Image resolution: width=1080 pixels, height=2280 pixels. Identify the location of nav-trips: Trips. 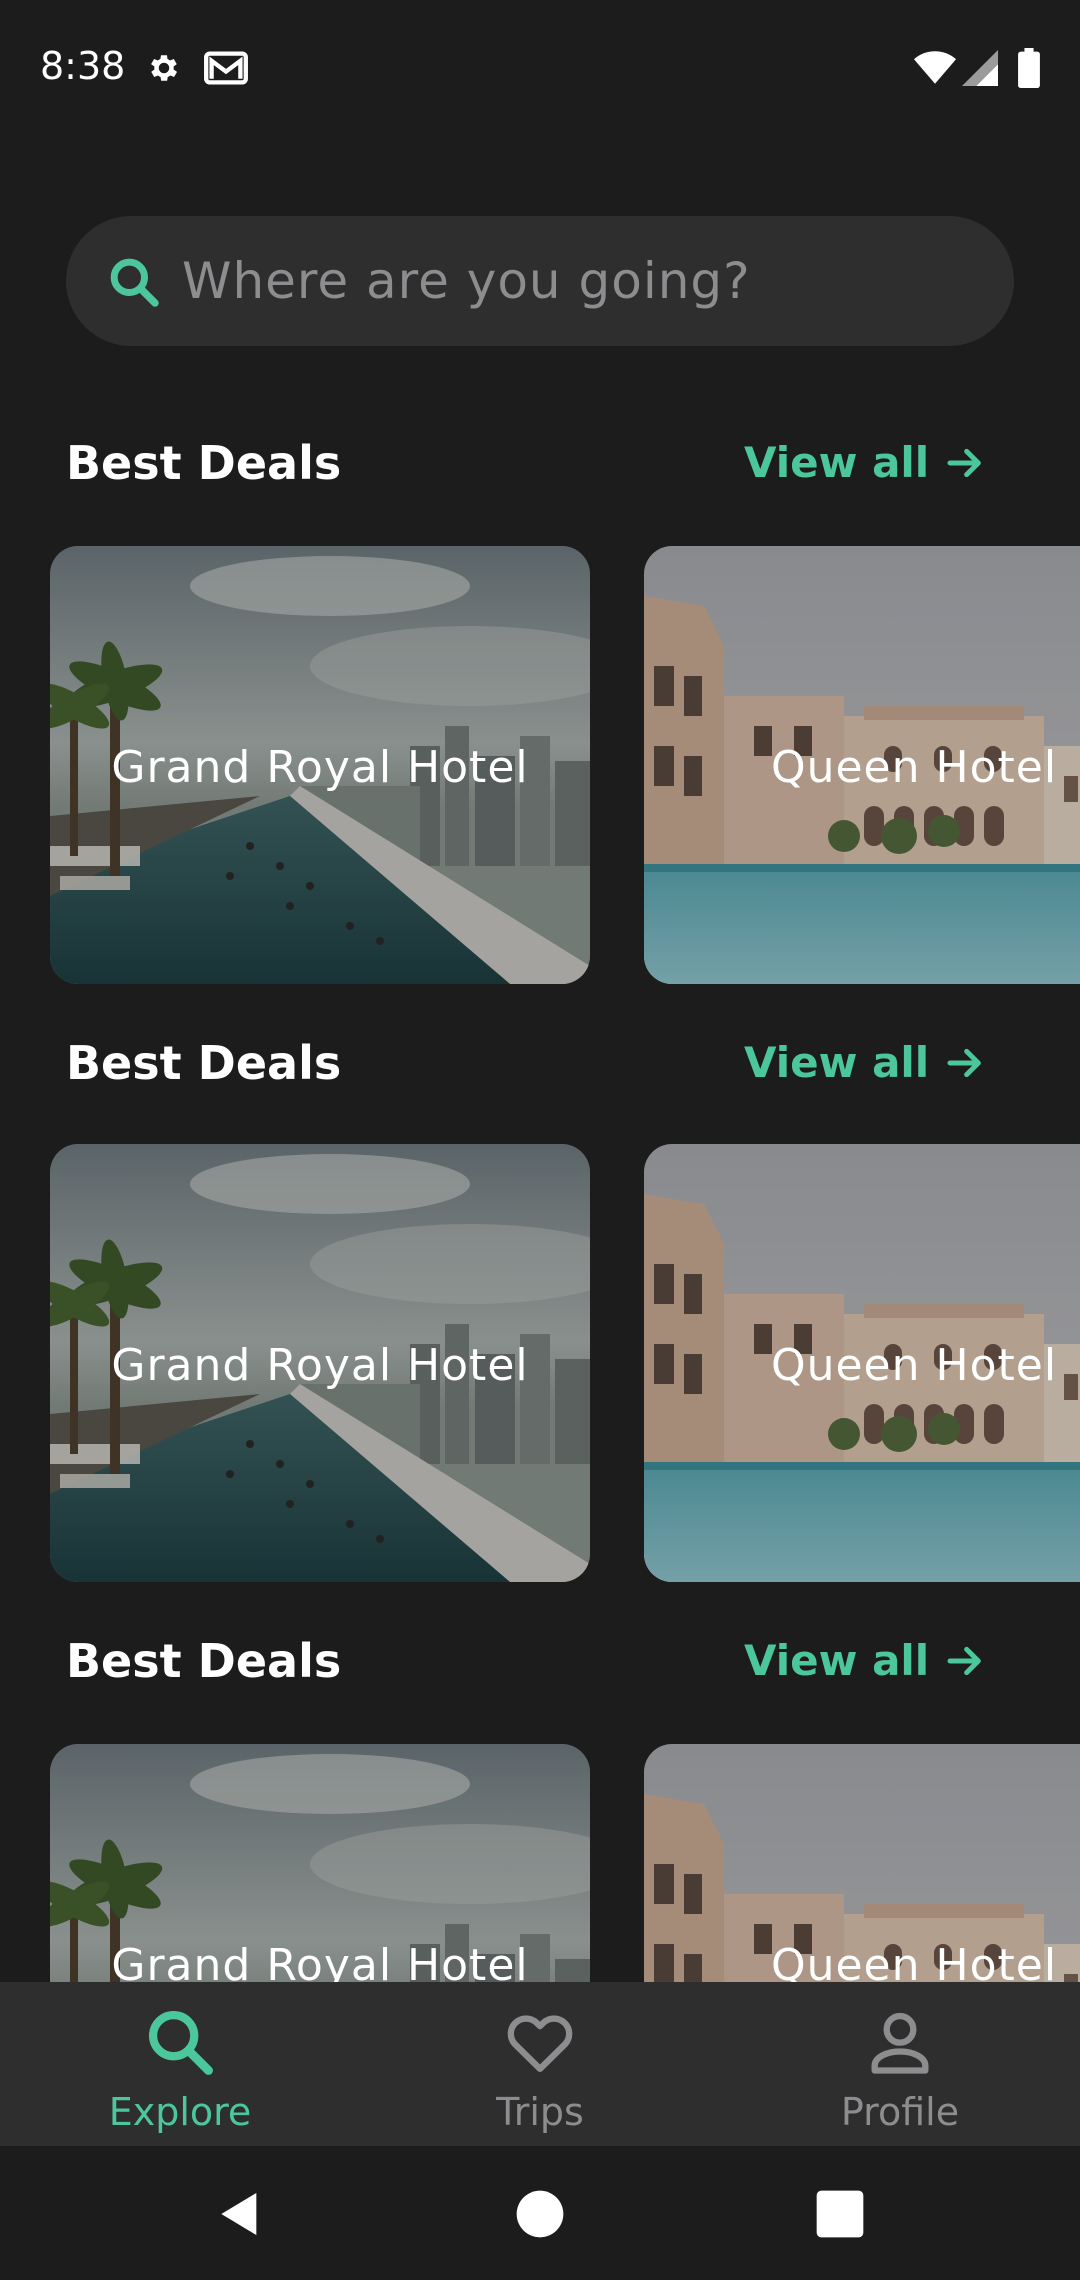
(540, 2064).